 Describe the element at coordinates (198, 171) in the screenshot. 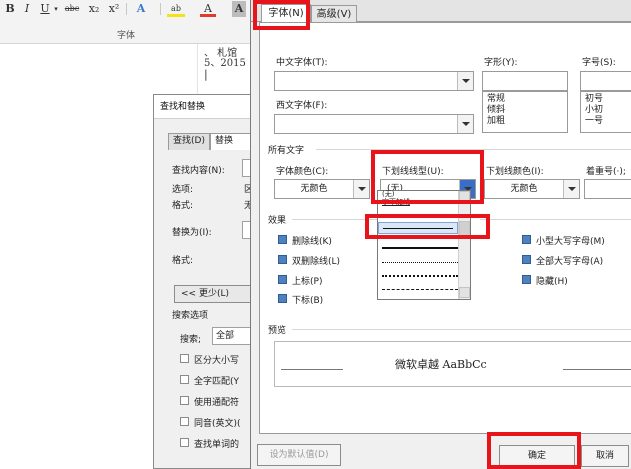

I see `find-what-label: 查找内容(N):` at that location.